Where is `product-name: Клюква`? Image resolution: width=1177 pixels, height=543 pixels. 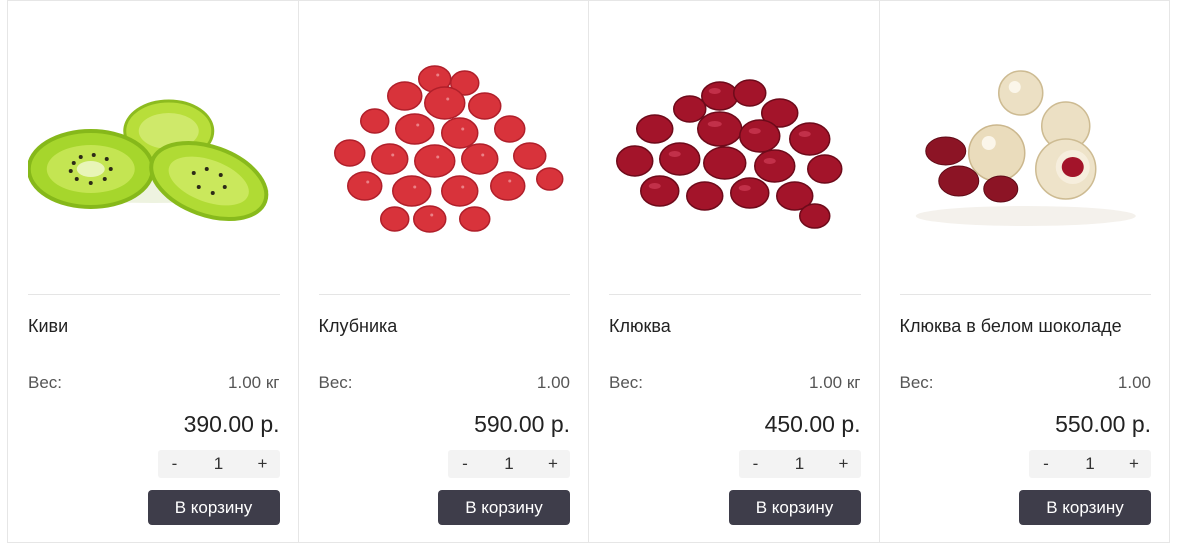
product-name: Клюква is located at coordinates (735, 326).